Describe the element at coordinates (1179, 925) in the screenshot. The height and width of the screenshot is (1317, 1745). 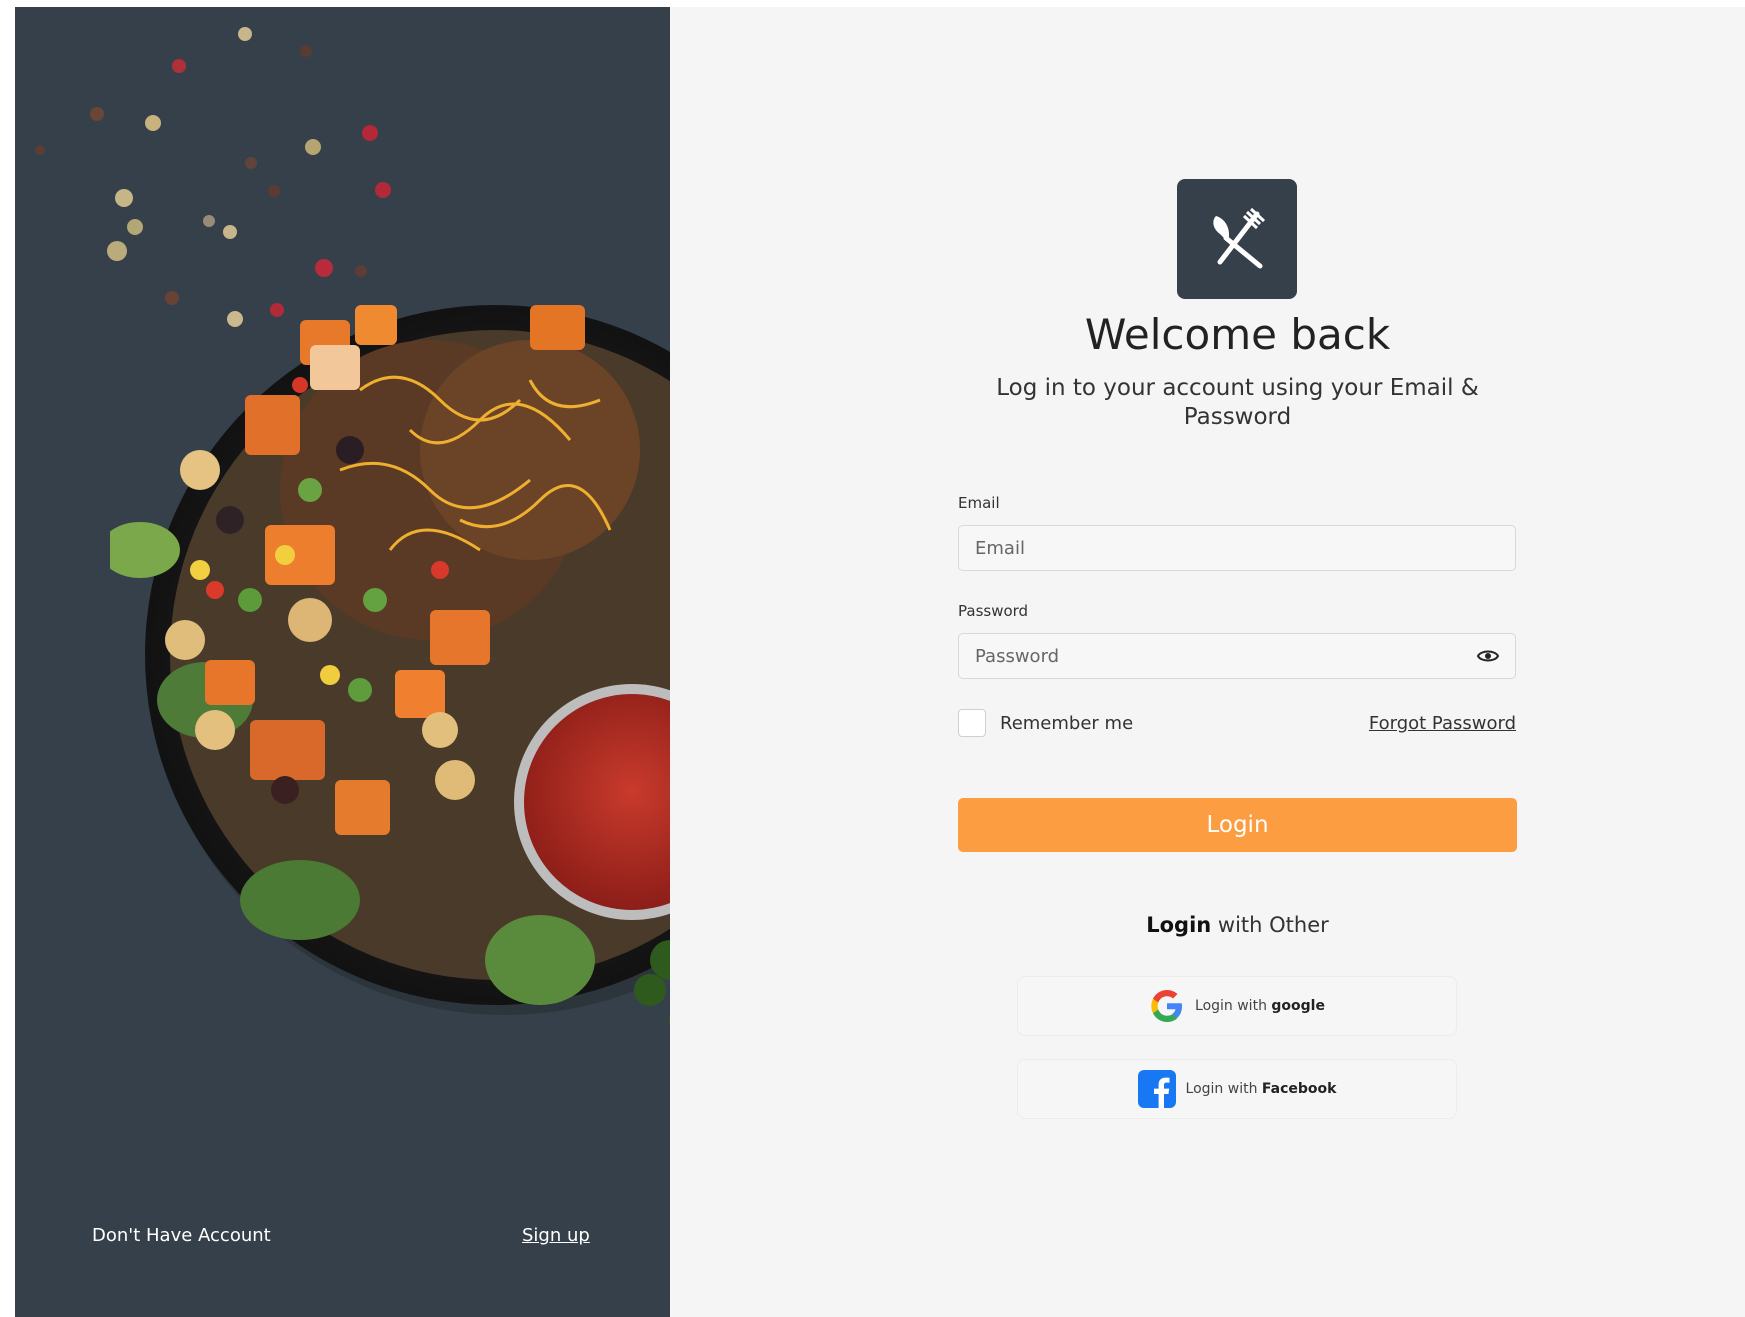
I see `login-with-other-bold: Login` at that location.